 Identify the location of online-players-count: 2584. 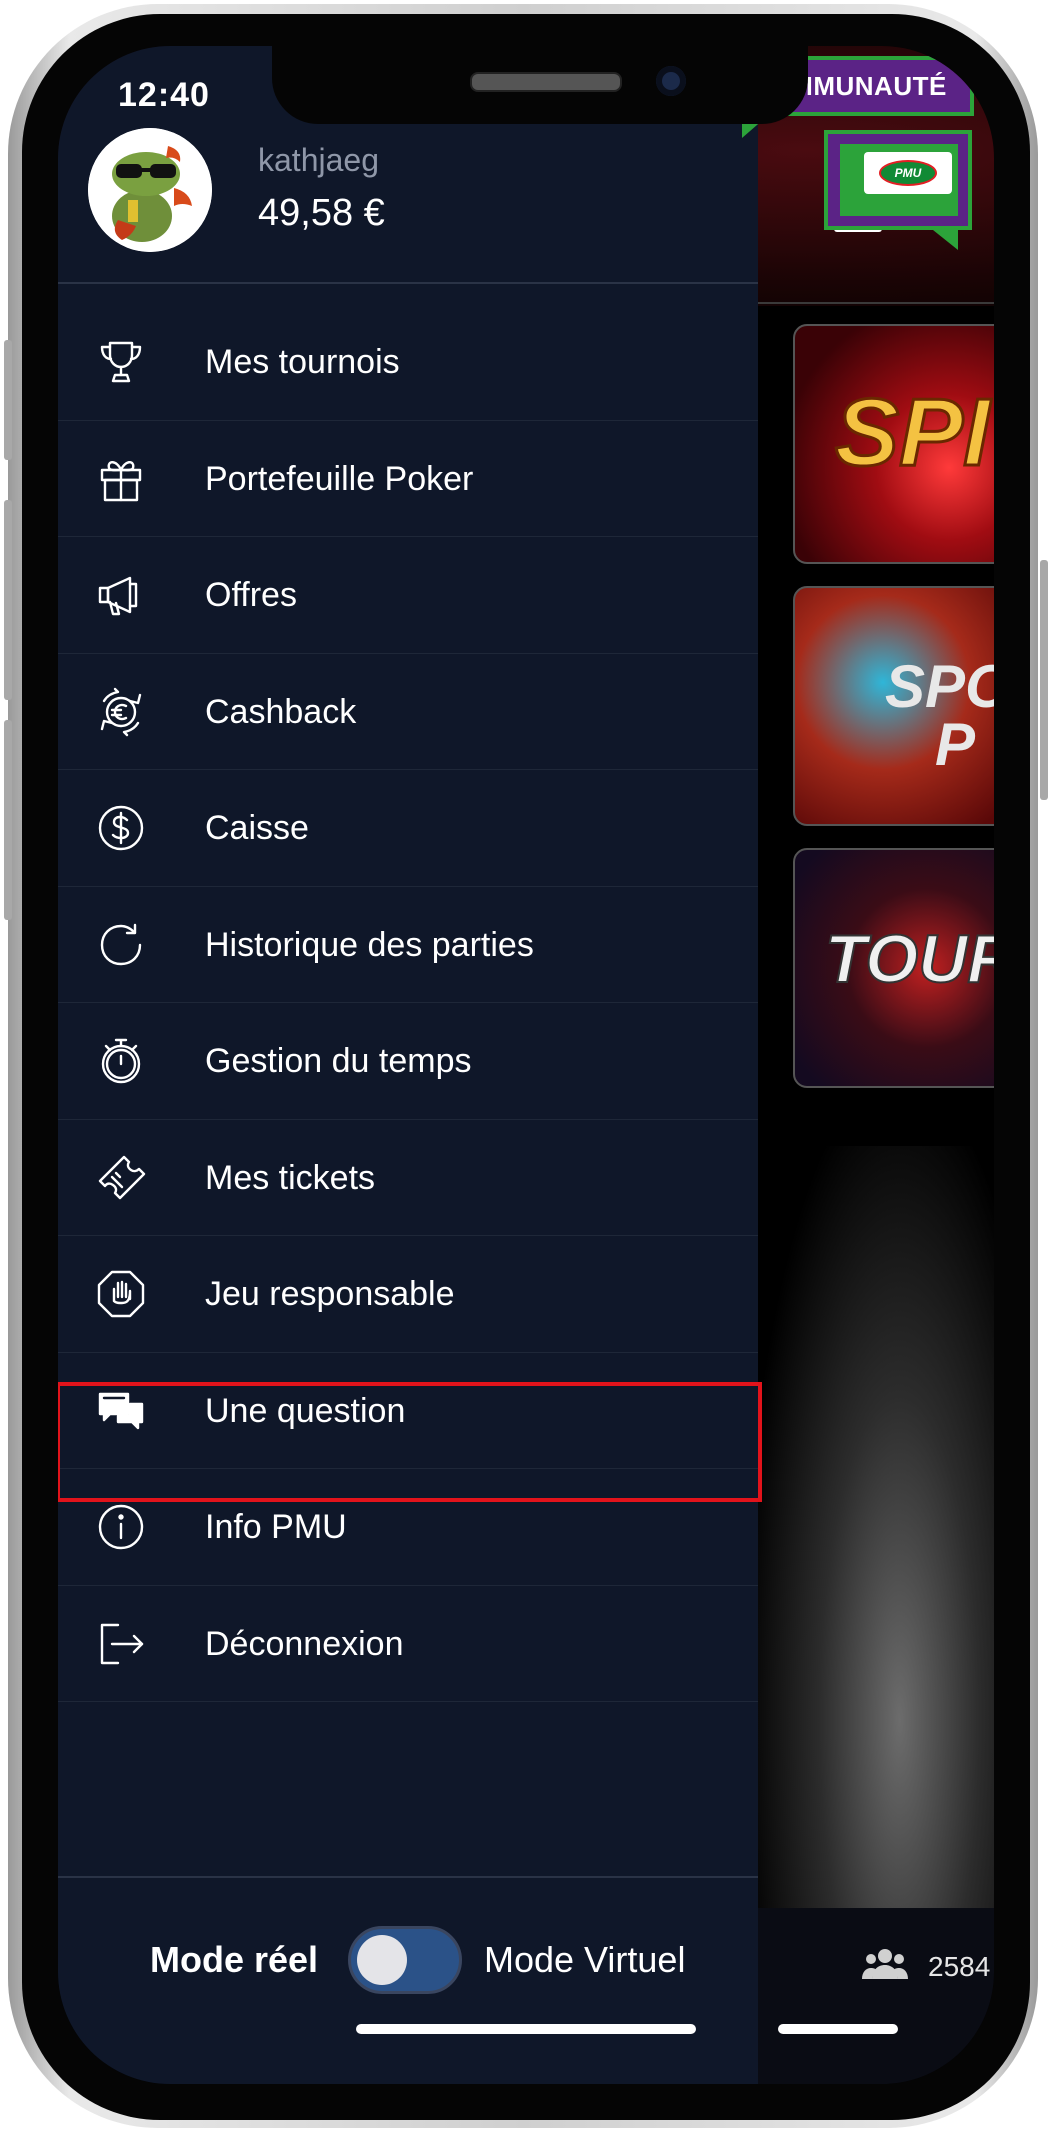
(959, 1966).